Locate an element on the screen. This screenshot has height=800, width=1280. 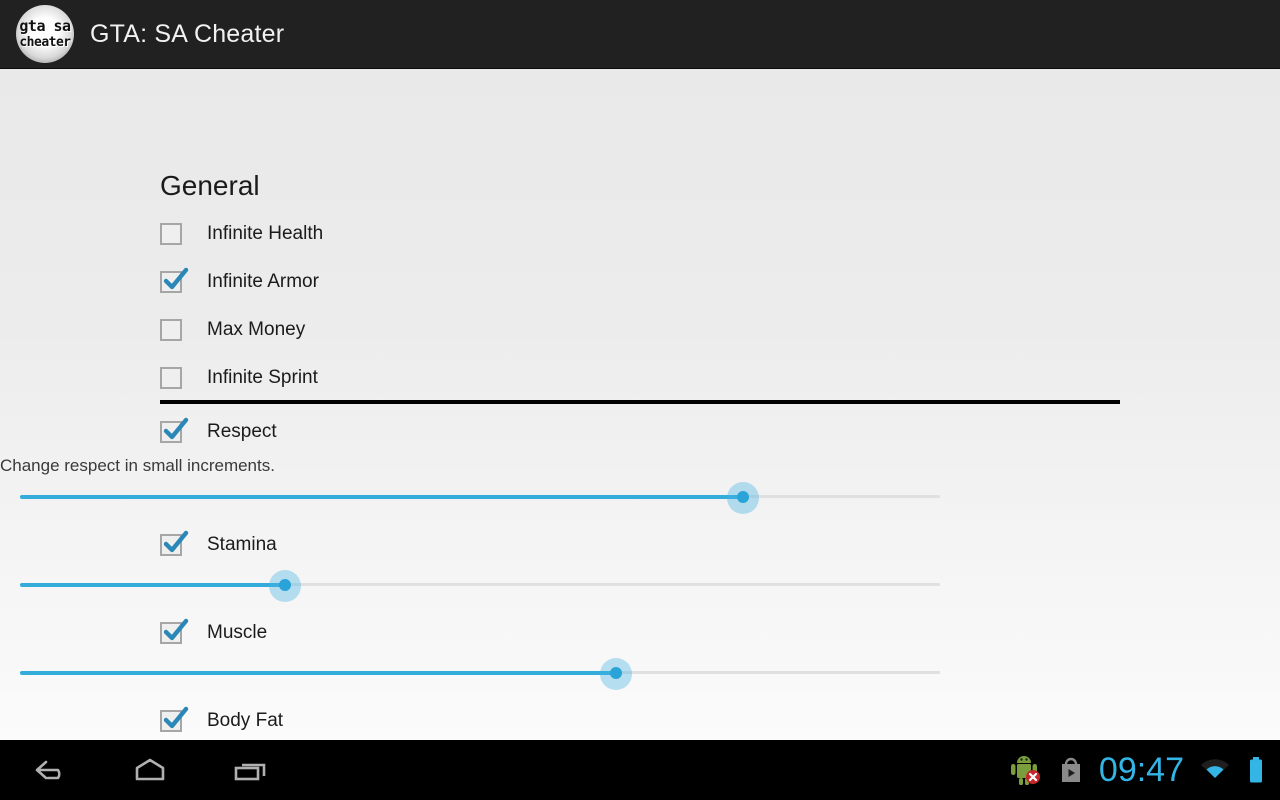
checkbox-row-max-money: Max Money is located at coordinates (232, 330).